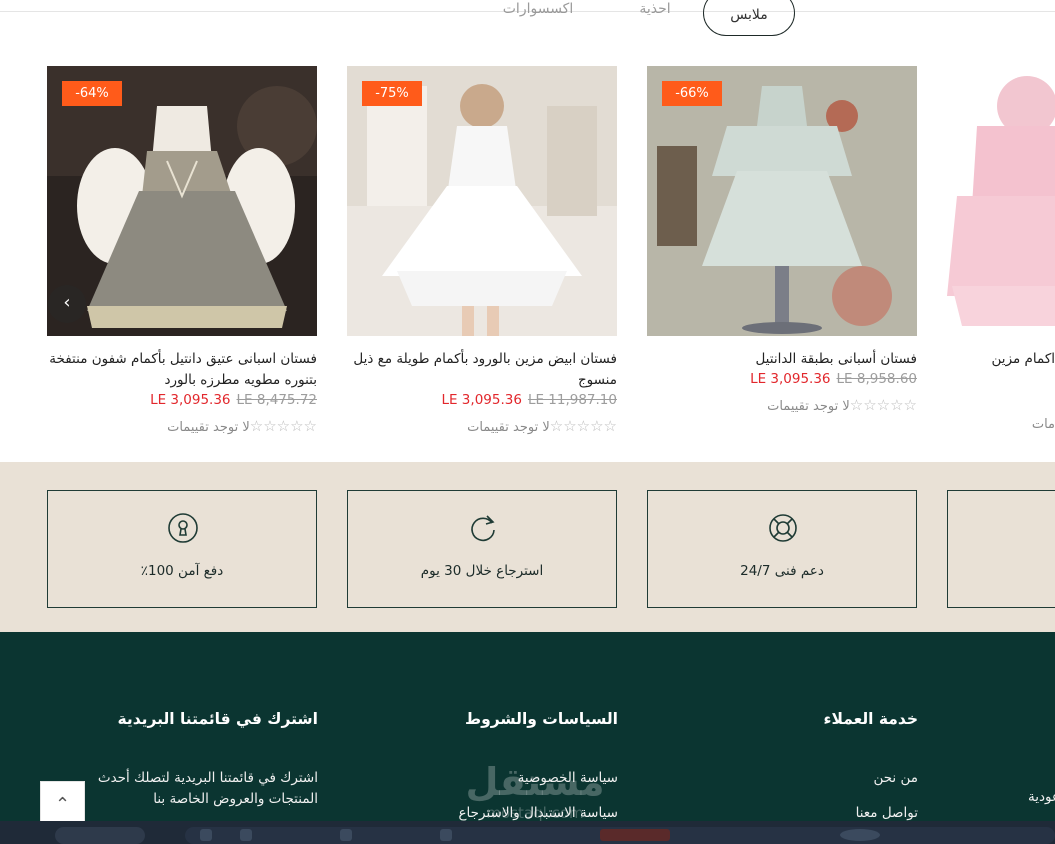 This screenshot has width=1055, height=844. What do you see at coordinates (782, 549) in the screenshot?
I see `feature-support: دعم فنى 24/7` at bounding box center [782, 549].